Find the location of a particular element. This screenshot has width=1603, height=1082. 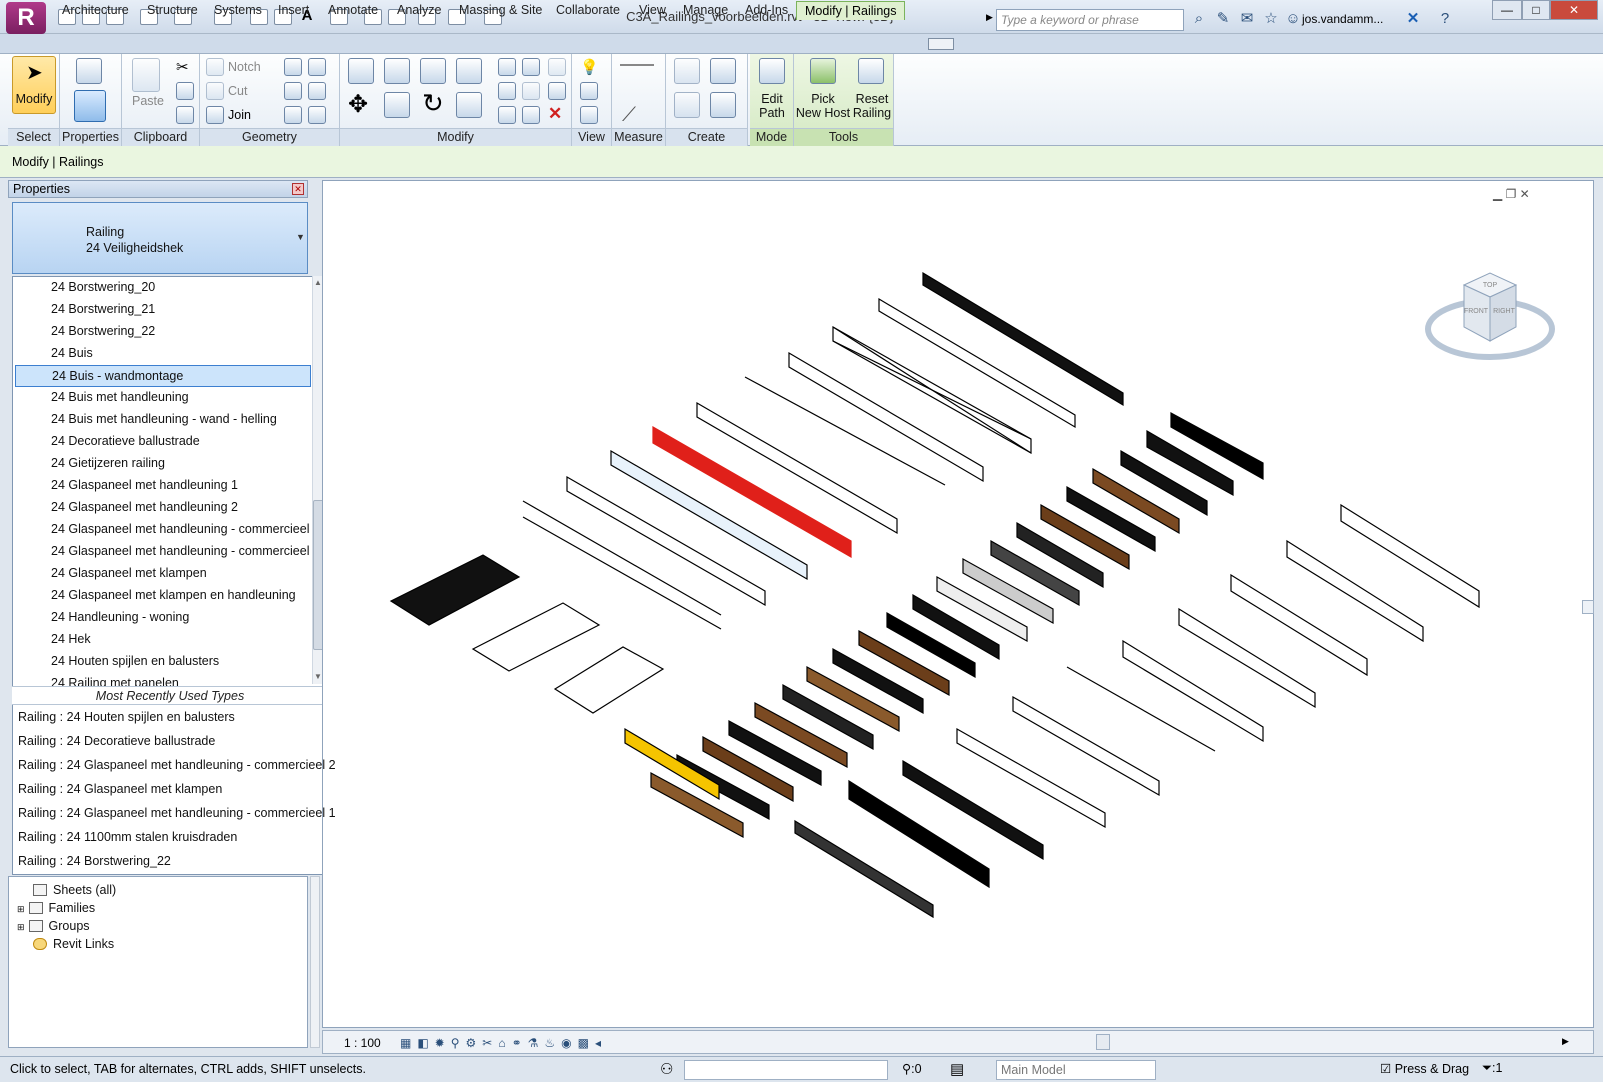

hammer-icon is located at coordinates (317, 115).